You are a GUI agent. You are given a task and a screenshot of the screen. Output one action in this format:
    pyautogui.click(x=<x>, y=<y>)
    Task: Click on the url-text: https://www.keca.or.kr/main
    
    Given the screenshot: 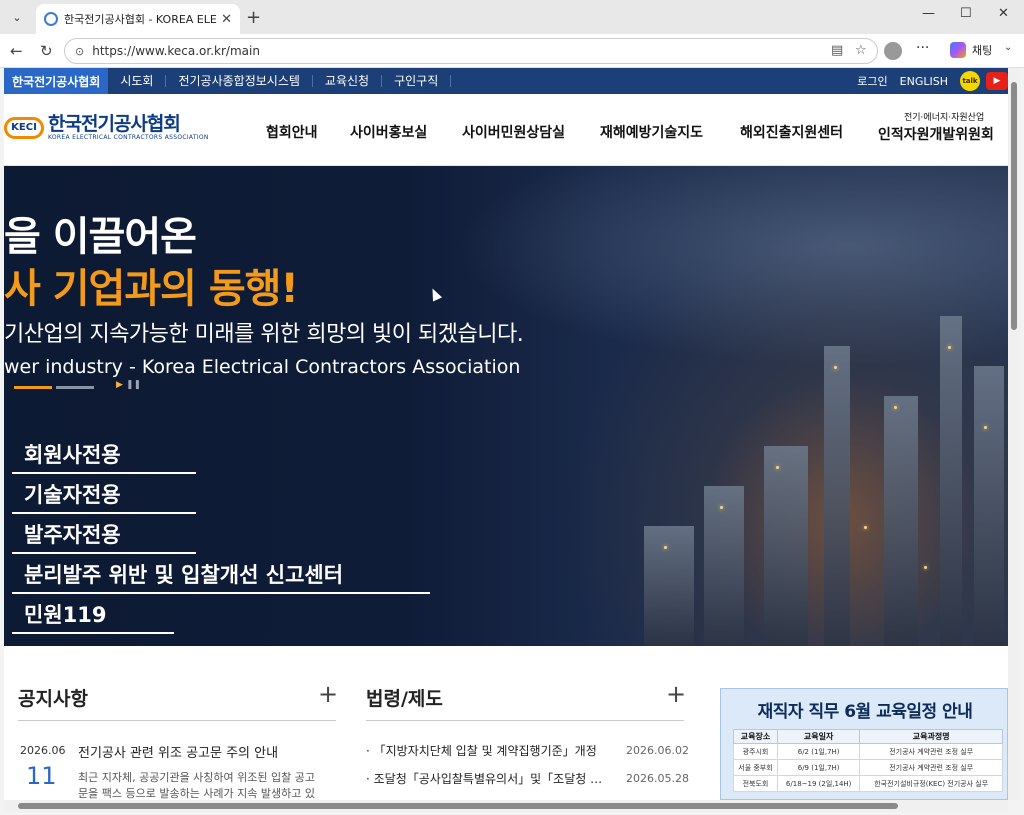 What is the action you would take?
    pyautogui.click(x=176, y=51)
    